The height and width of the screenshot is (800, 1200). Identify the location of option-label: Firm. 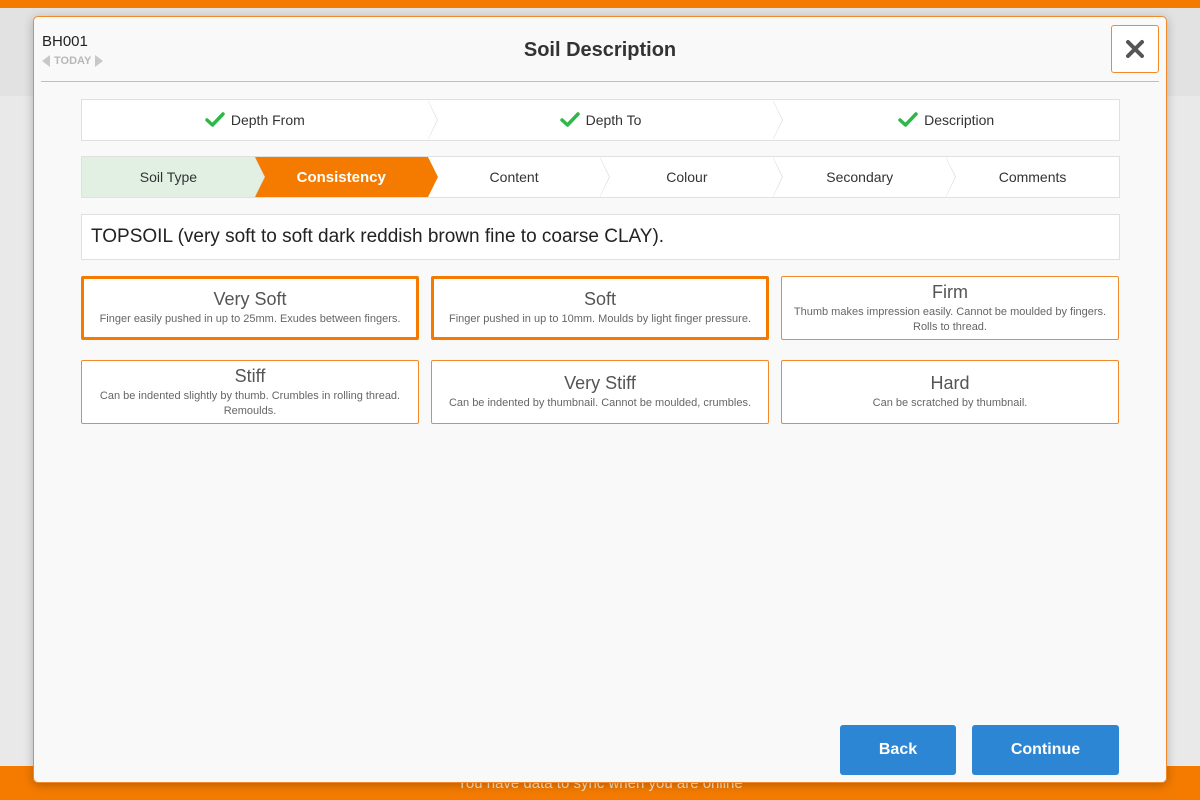
(950, 291).